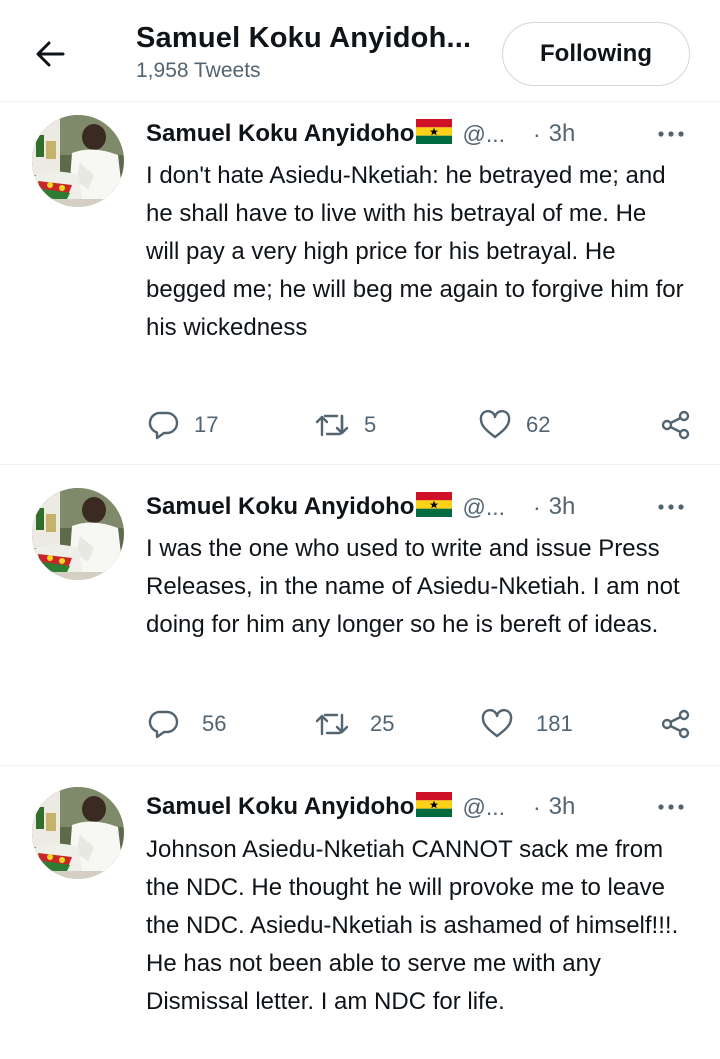 This screenshot has height=1059, width=720. Describe the element at coordinates (514, 425) in the screenshot. I see `like-button: 62` at that location.